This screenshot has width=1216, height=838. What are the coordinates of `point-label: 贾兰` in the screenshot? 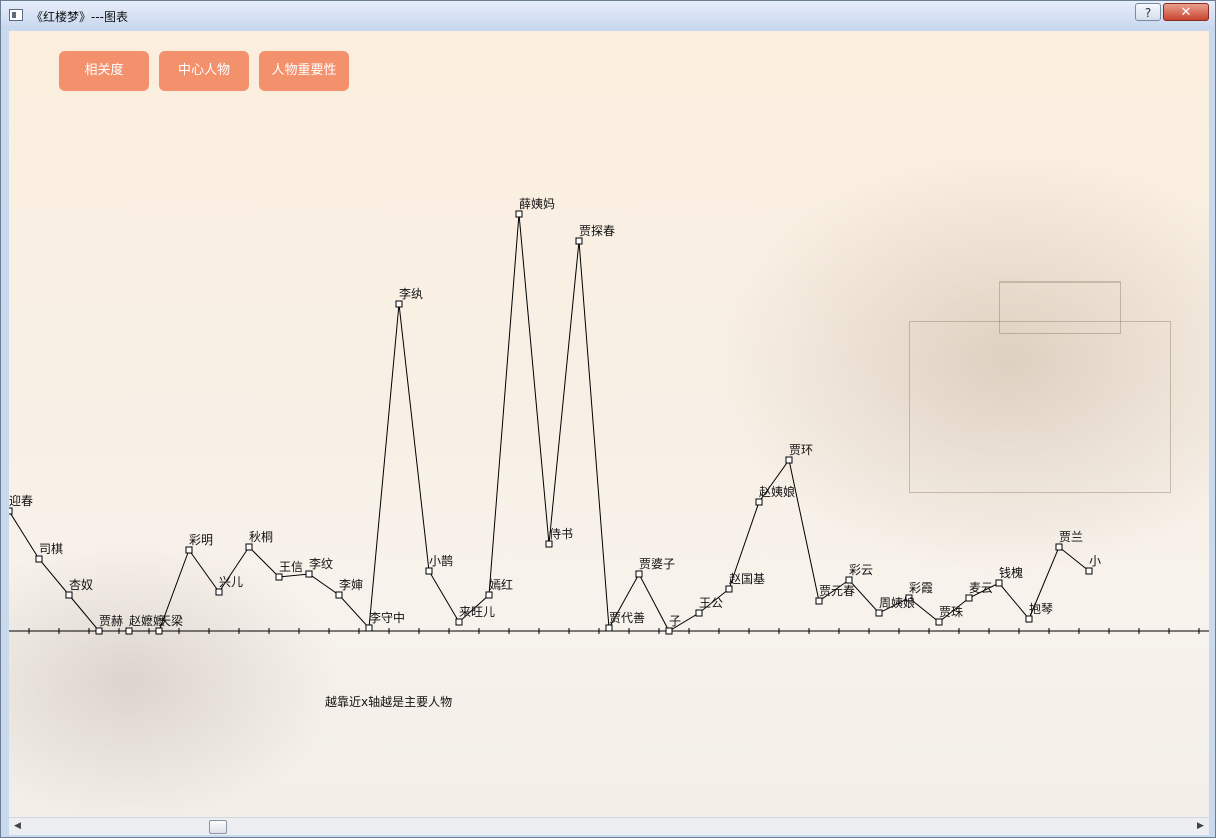 It's located at (1071, 537).